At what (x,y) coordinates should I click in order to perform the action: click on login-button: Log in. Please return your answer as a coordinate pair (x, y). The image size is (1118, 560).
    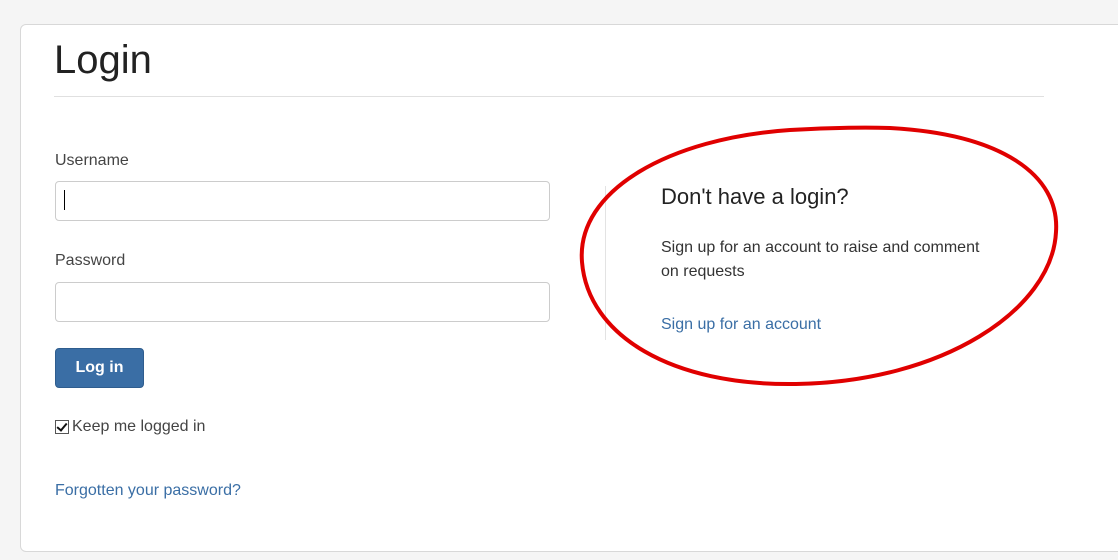
    Looking at the image, I should click on (99, 368).